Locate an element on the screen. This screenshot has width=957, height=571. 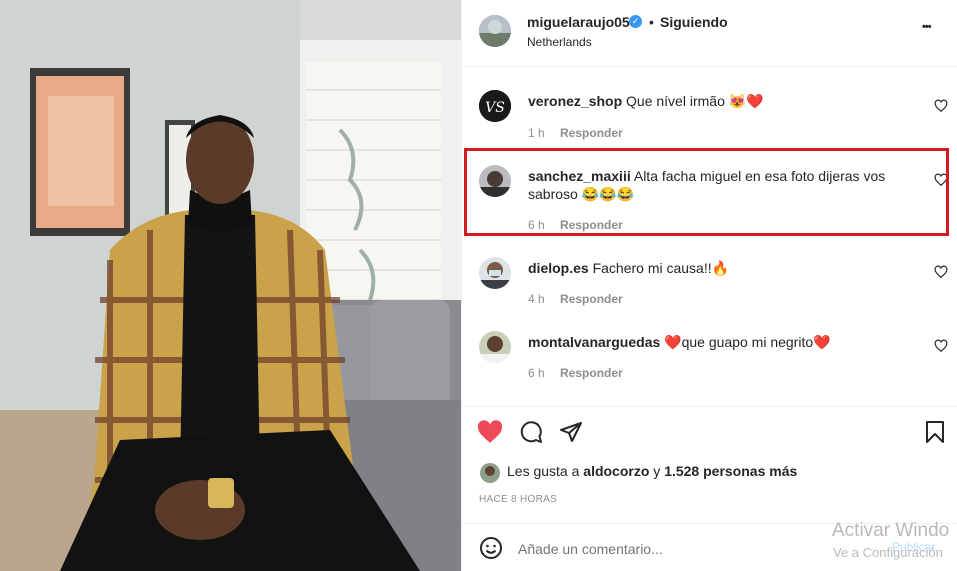
like-heart-icon is located at coordinates (490, 432).